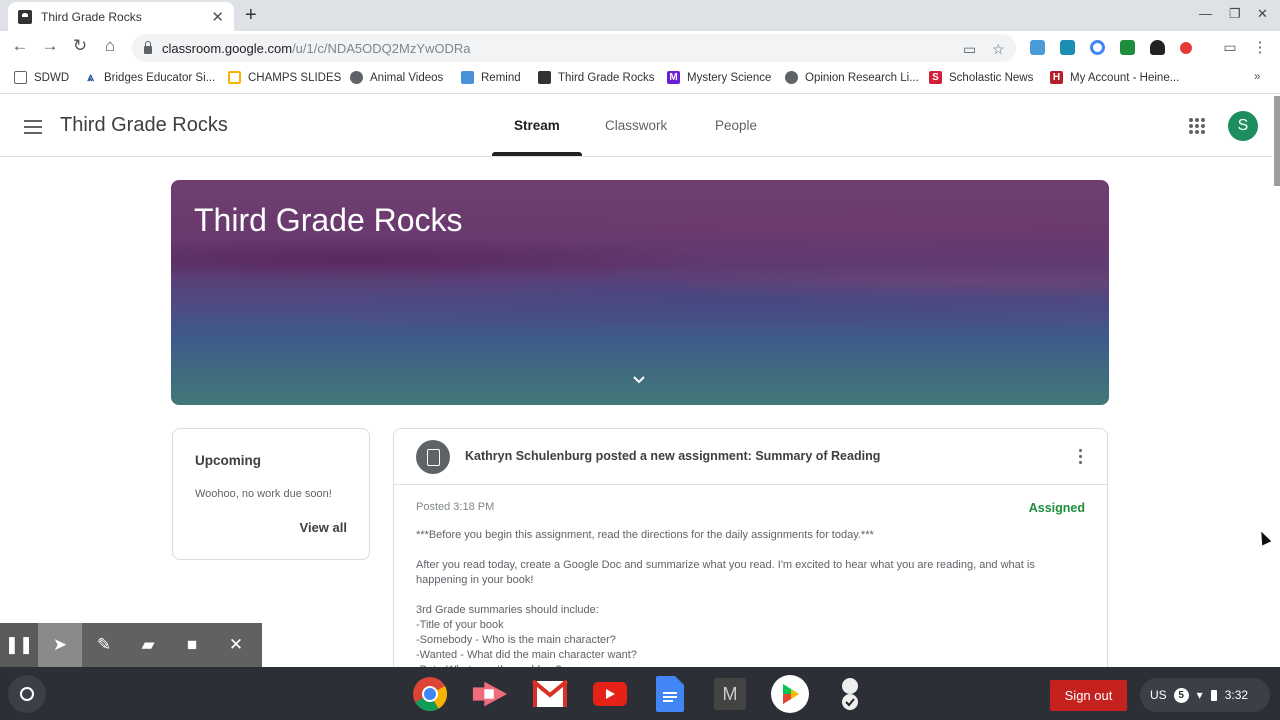  I want to click on camera-icon: ■, so click(192, 645).